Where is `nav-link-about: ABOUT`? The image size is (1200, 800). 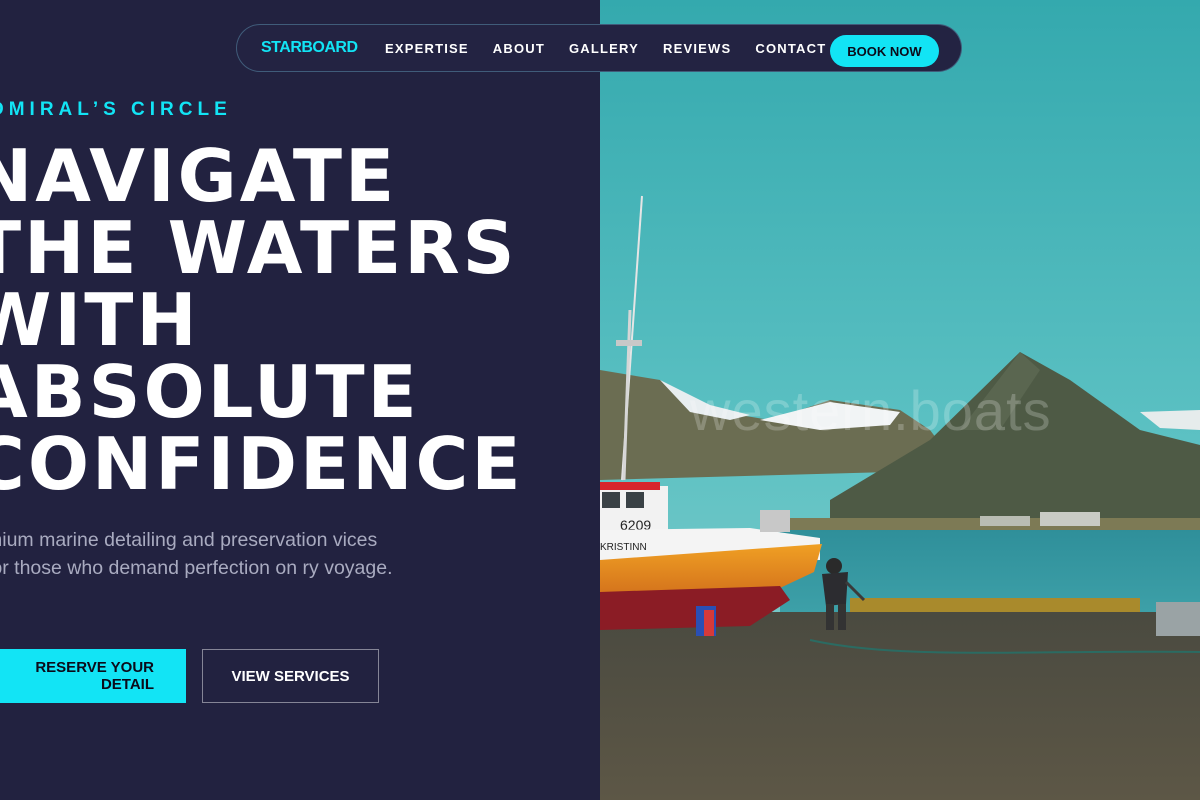
nav-link-about: ABOUT is located at coordinates (519, 48).